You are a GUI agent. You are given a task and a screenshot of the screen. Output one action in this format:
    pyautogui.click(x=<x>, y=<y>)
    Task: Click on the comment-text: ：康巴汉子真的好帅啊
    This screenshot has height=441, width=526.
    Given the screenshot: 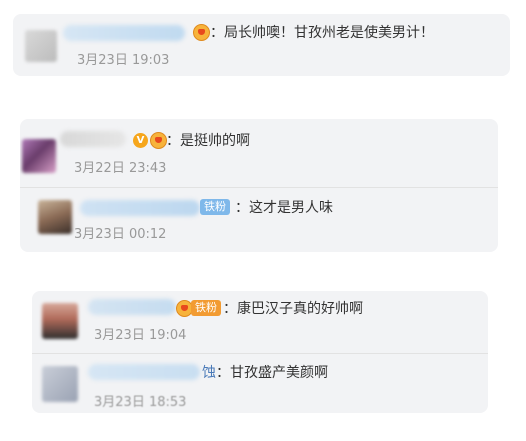 What is the action you would take?
    pyautogui.click(x=293, y=309)
    